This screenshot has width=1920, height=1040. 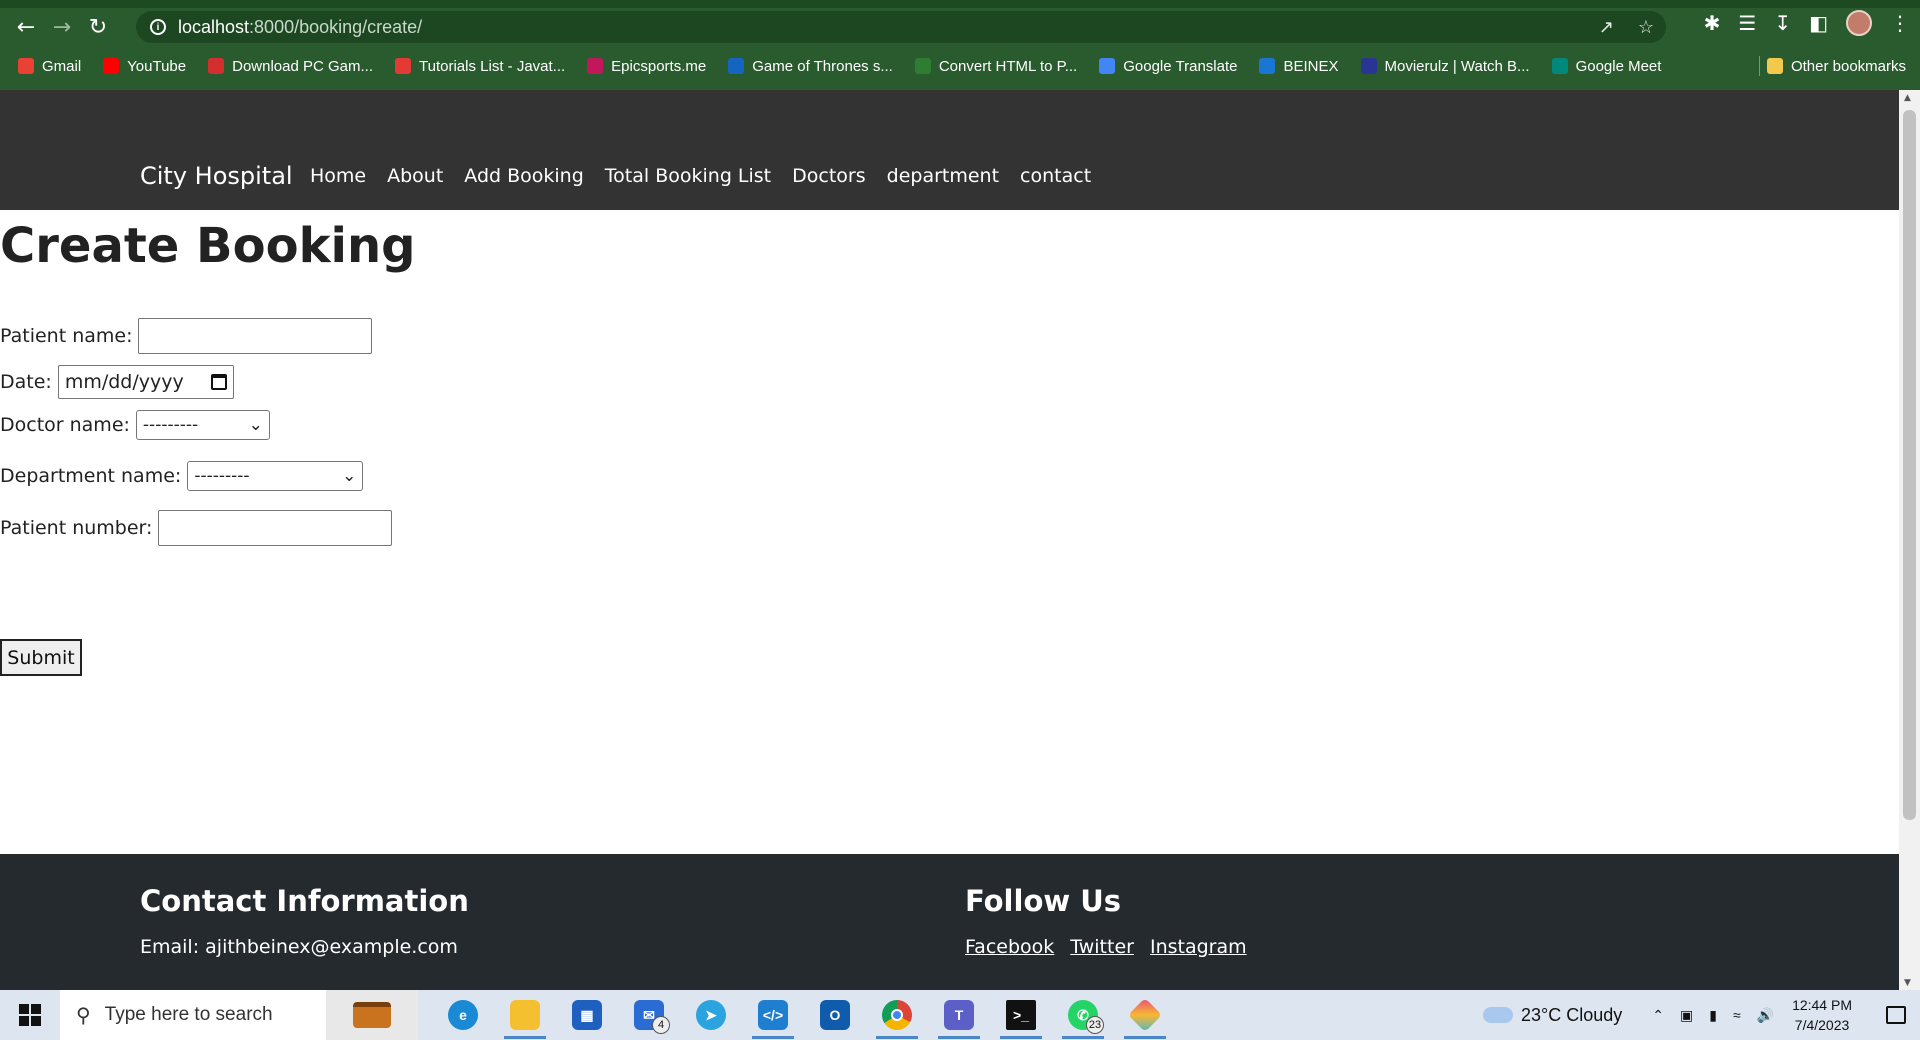 I want to click on scroll-thumb, so click(x=1909, y=465).